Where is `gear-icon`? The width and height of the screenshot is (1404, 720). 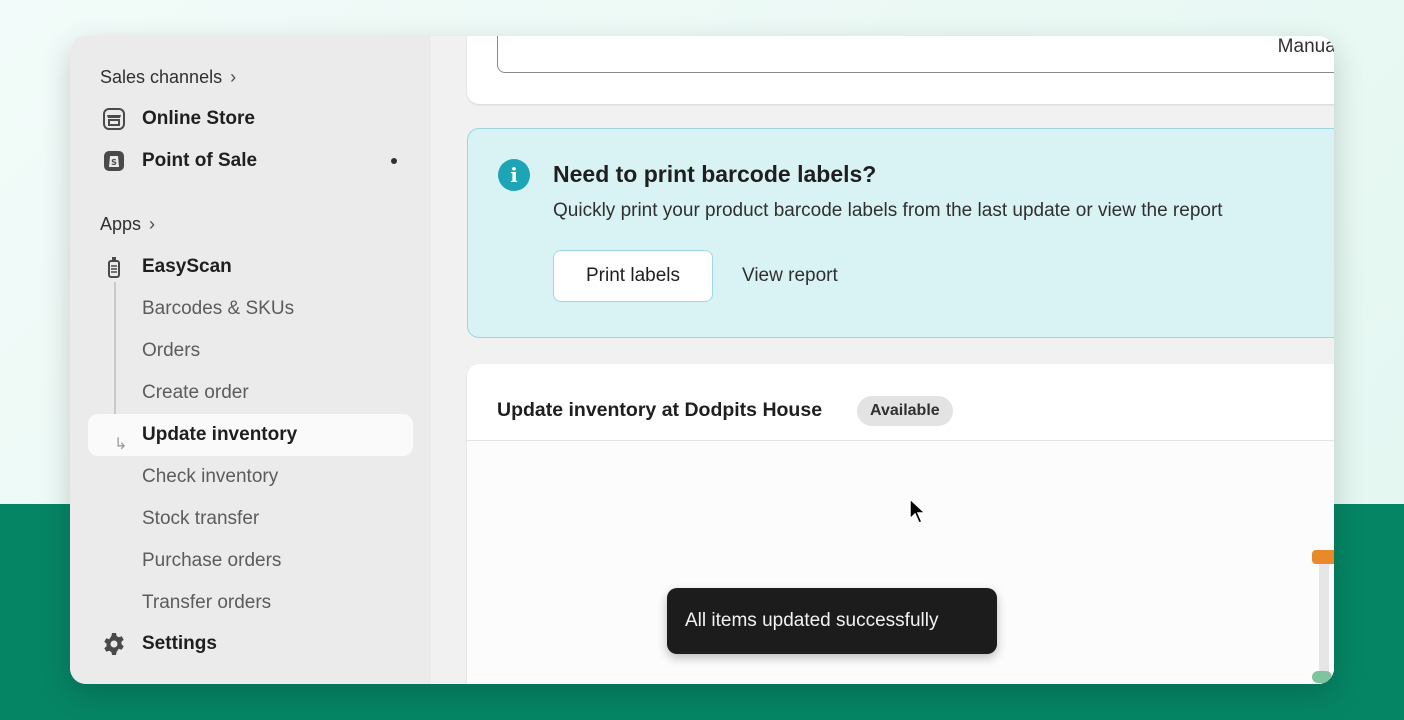 gear-icon is located at coordinates (114, 644).